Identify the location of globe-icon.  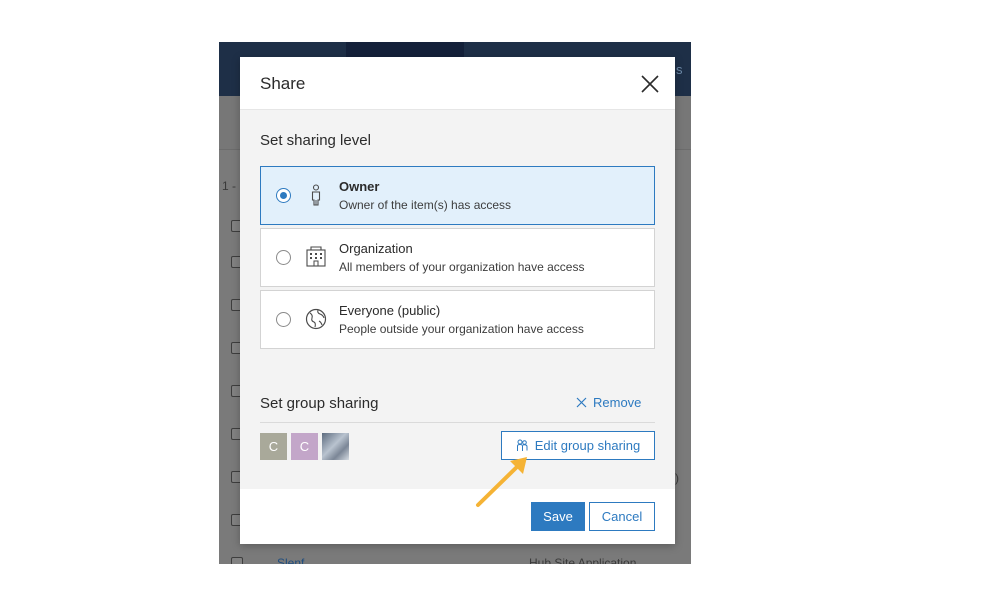
(316, 319).